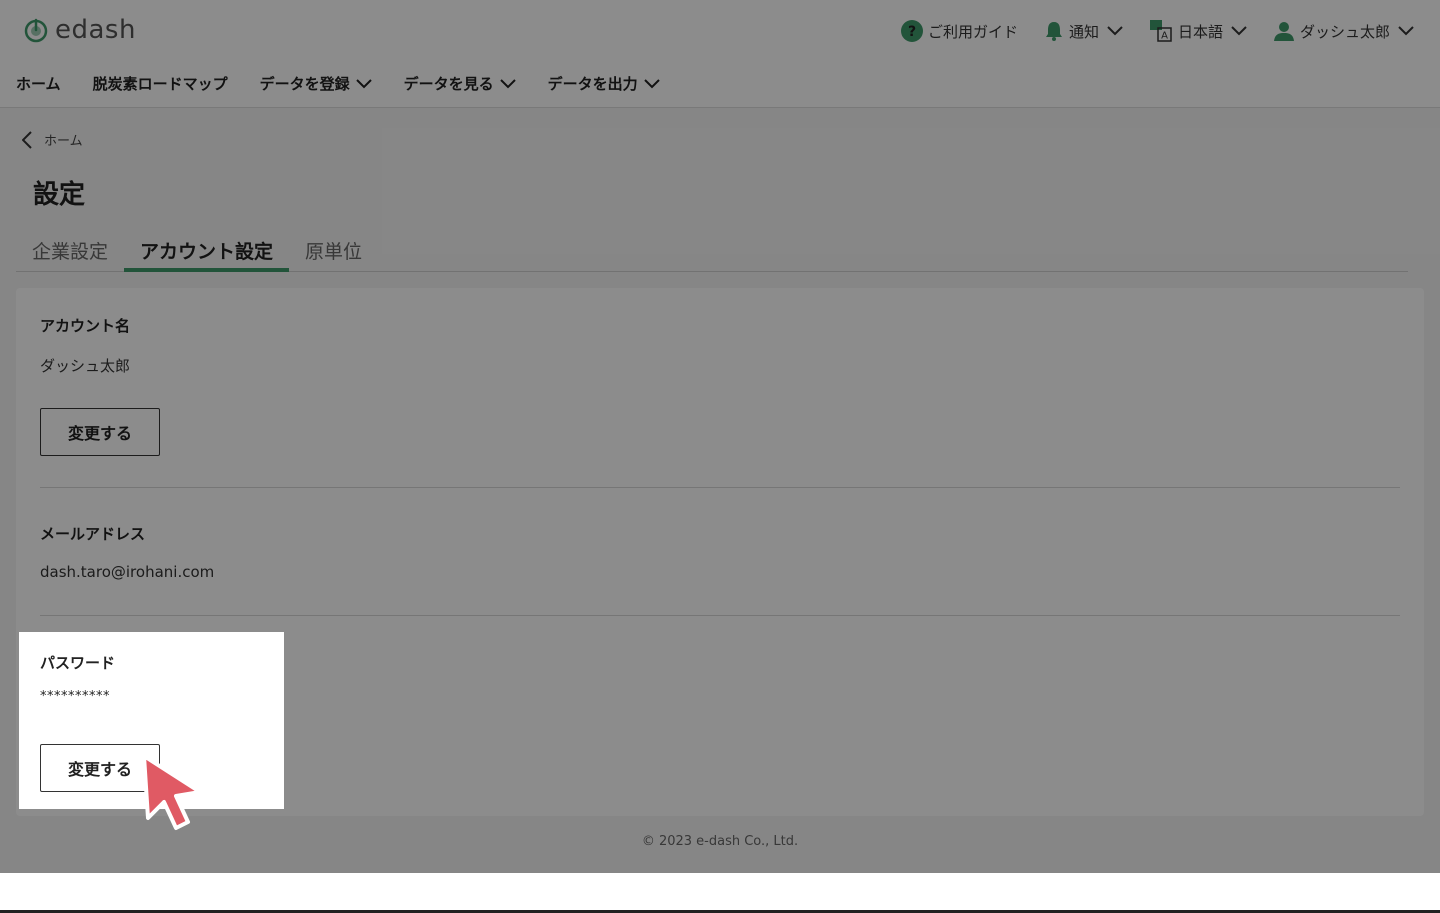 The image size is (1440, 913). What do you see at coordinates (172, 792) in the screenshot?
I see `cursor-pointer-icon` at bounding box center [172, 792].